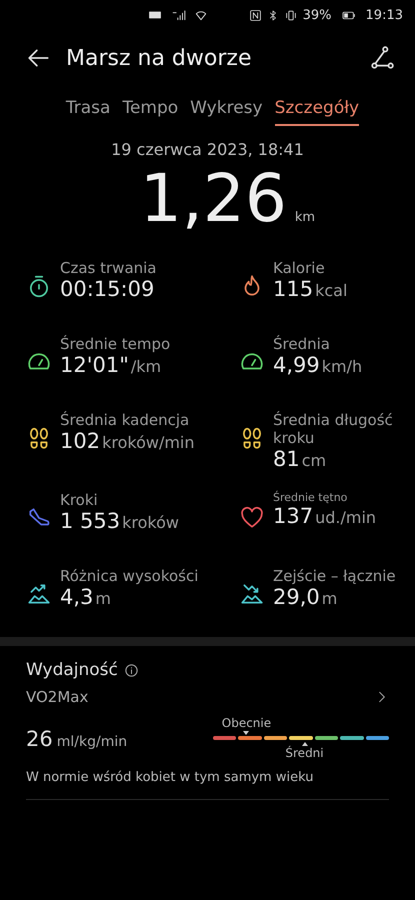  What do you see at coordinates (334, 576) in the screenshot?
I see `metric-label: Zejście – łącznie` at bounding box center [334, 576].